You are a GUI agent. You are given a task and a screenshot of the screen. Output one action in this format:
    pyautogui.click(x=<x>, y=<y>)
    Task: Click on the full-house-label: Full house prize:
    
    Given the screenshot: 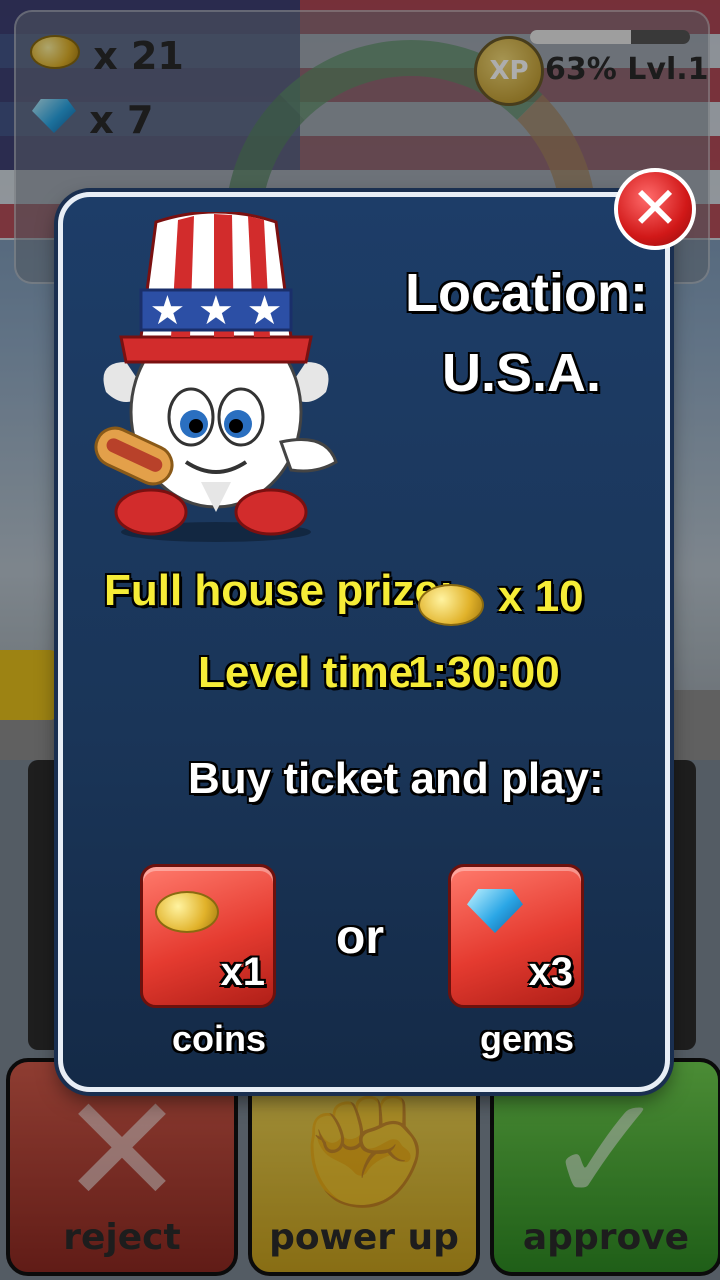 What is the action you would take?
    pyautogui.click(x=279, y=590)
    